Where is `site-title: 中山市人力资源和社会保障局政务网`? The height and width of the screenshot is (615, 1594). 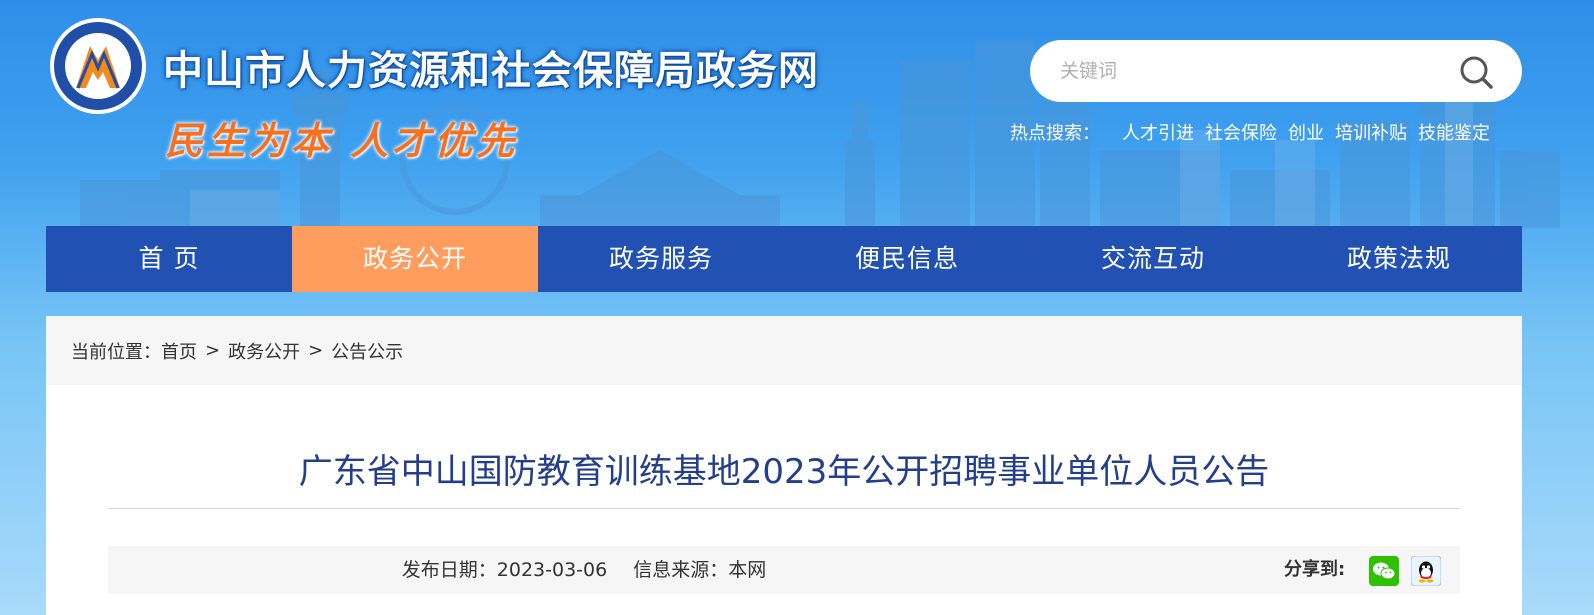
site-title: 中山市人力资源和社会保障局政务网 is located at coordinates (491, 71).